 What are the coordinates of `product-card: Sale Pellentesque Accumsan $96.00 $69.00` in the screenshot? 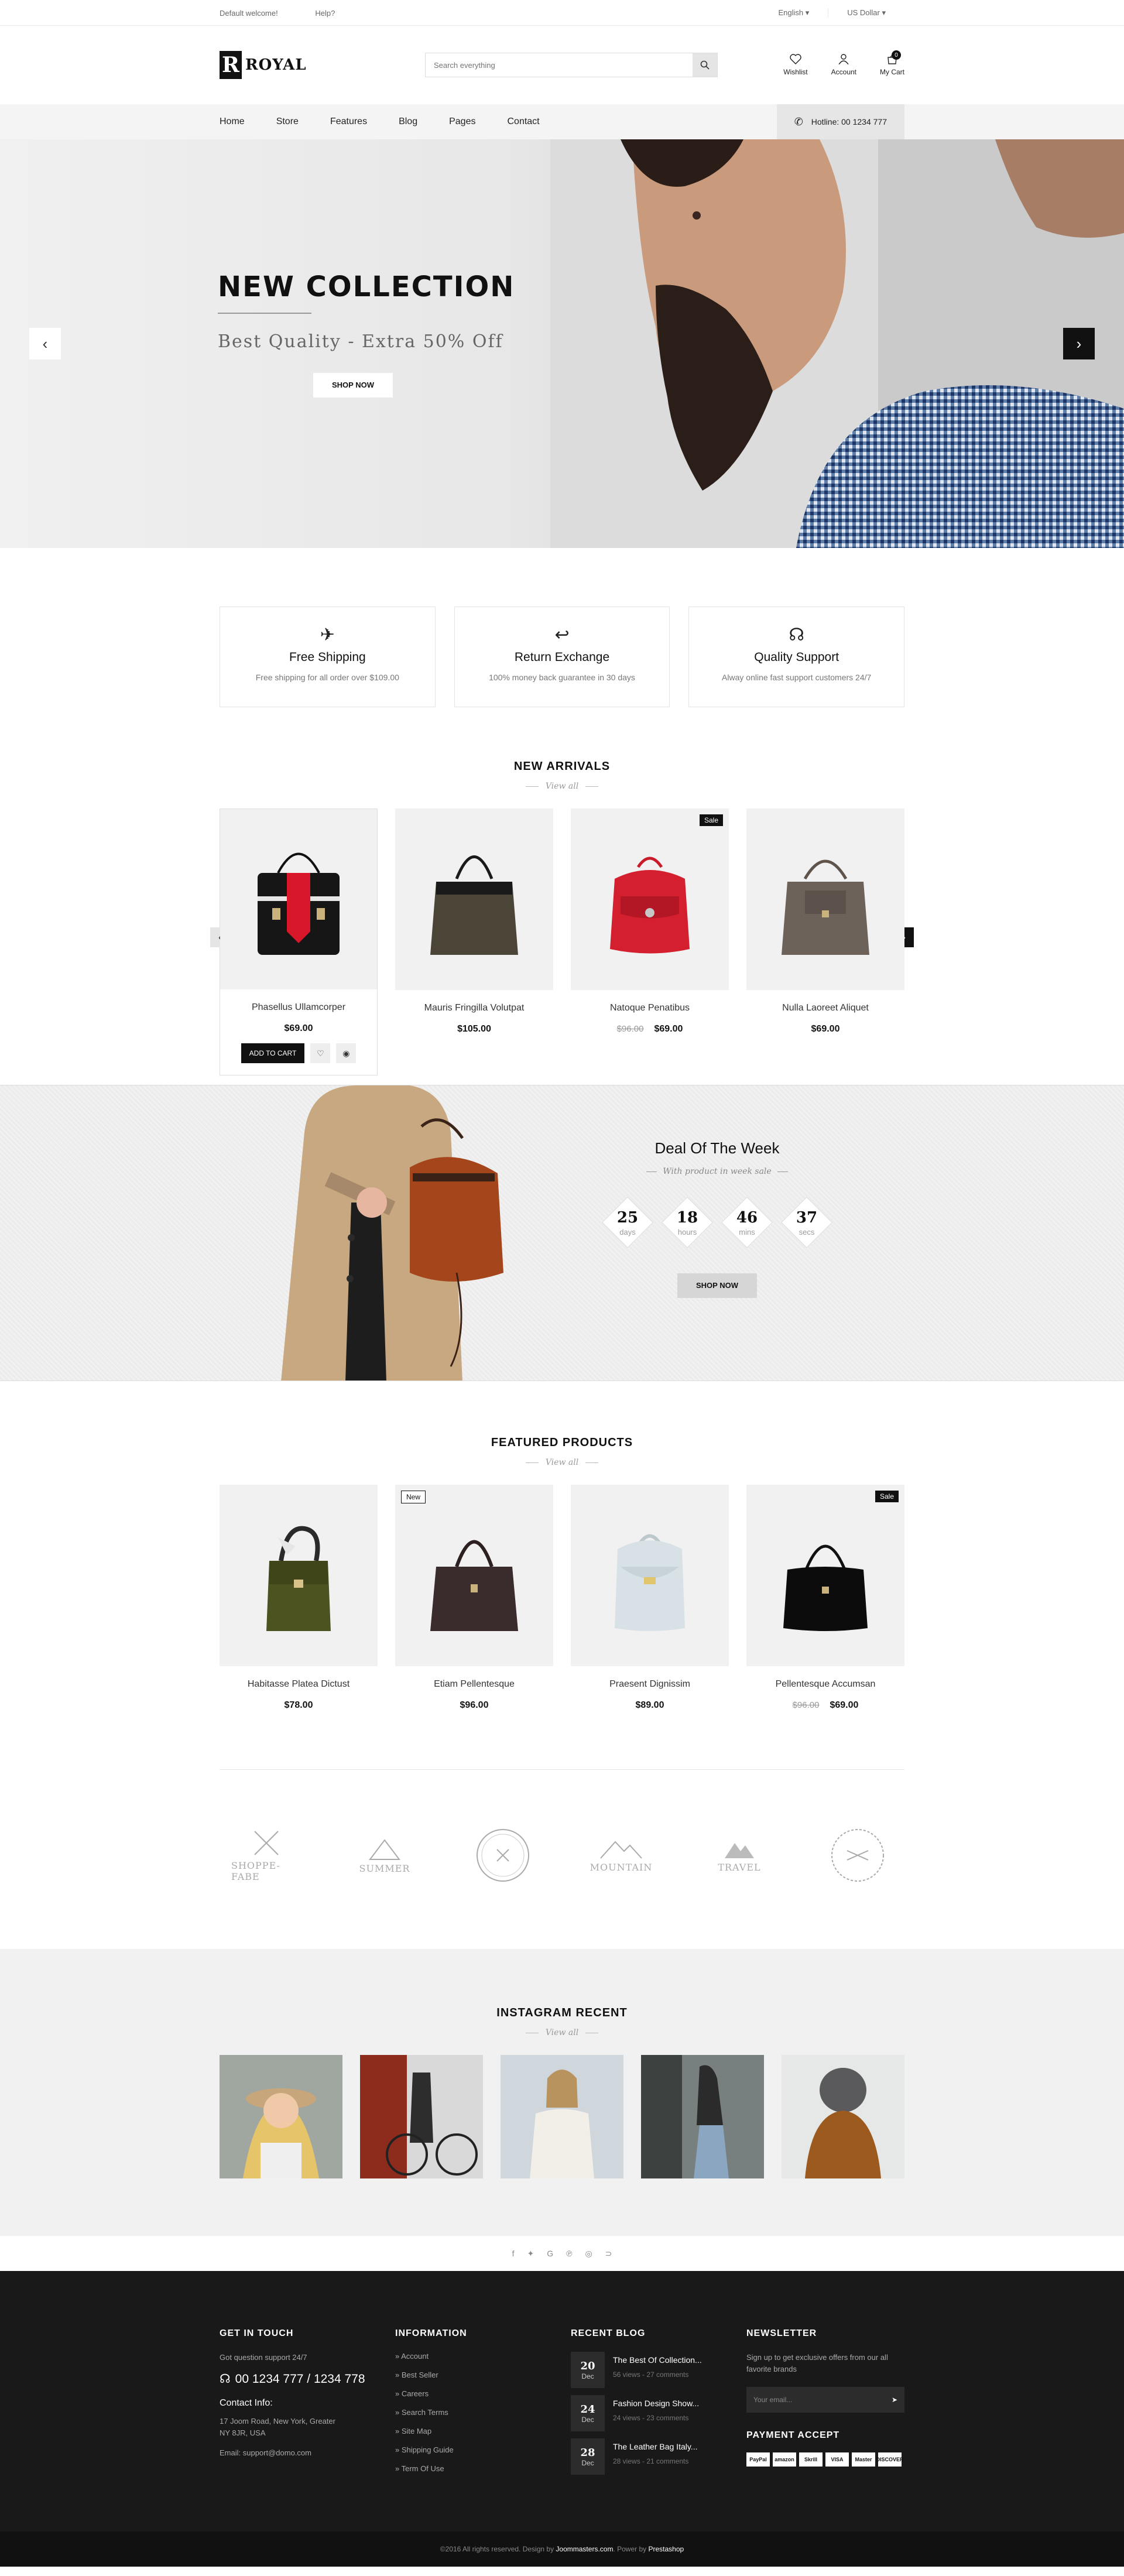 It's located at (825, 1598).